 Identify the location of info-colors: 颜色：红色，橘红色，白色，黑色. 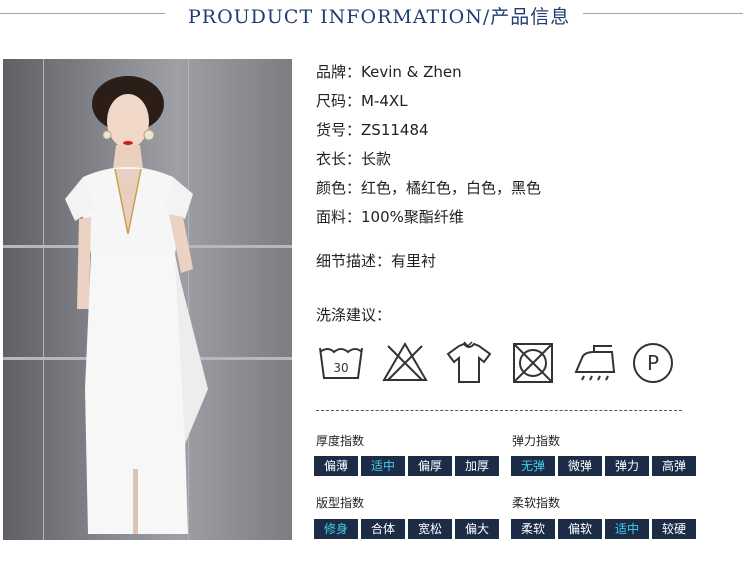
(428, 192).